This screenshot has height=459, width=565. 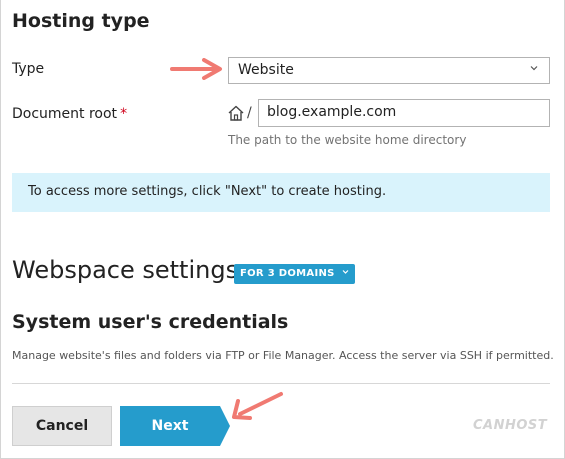 I want to click on domains-button-label: FOR 3 DOMAINS, so click(x=287, y=273).